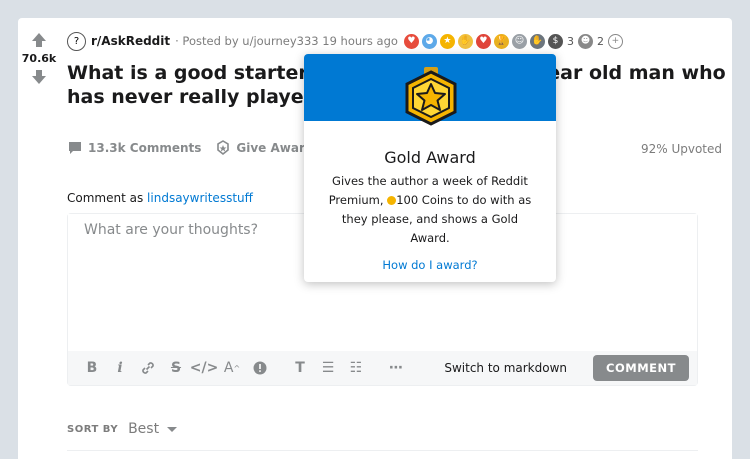 The image size is (750, 459). Describe the element at coordinates (232, 368) in the screenshot. I see `superscript-icon: A ^` at that location.